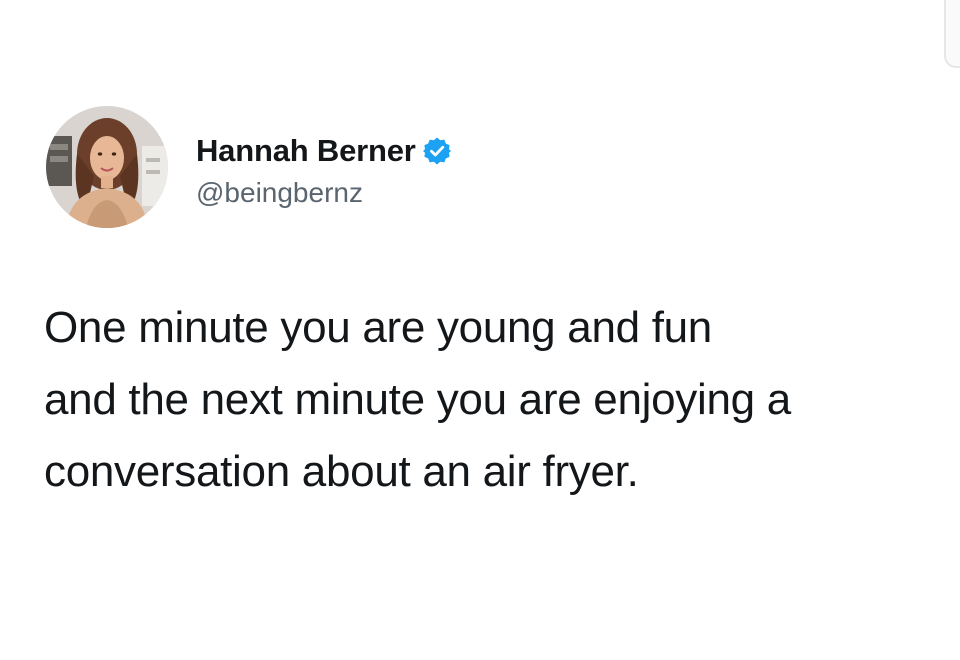 The image size is (960, 660). Describe the element at coordinates (341, 471) in the screenshot. I see `tweet-text-line: conversation about an air fryer.` at that location.